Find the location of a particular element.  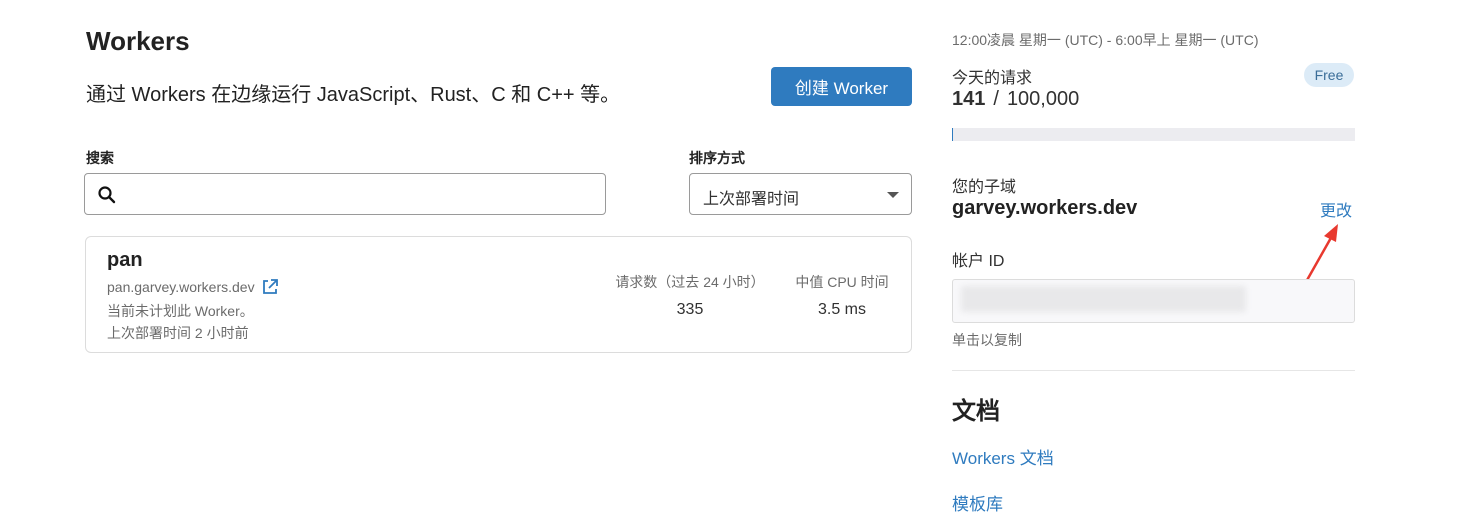

search-icon is located at coordinates (107, 195).